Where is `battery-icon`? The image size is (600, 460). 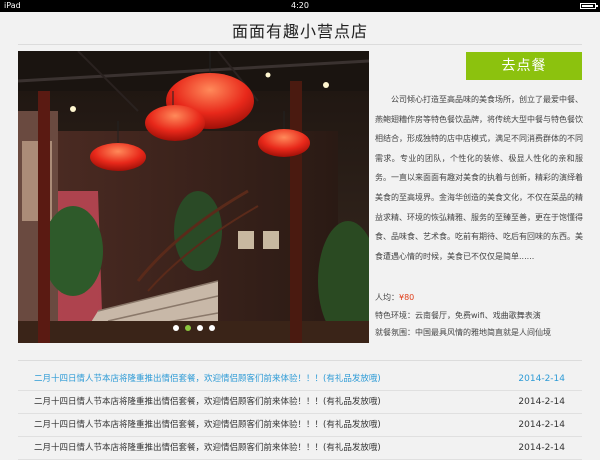
battery-icon is located at coordinates (589, 6).